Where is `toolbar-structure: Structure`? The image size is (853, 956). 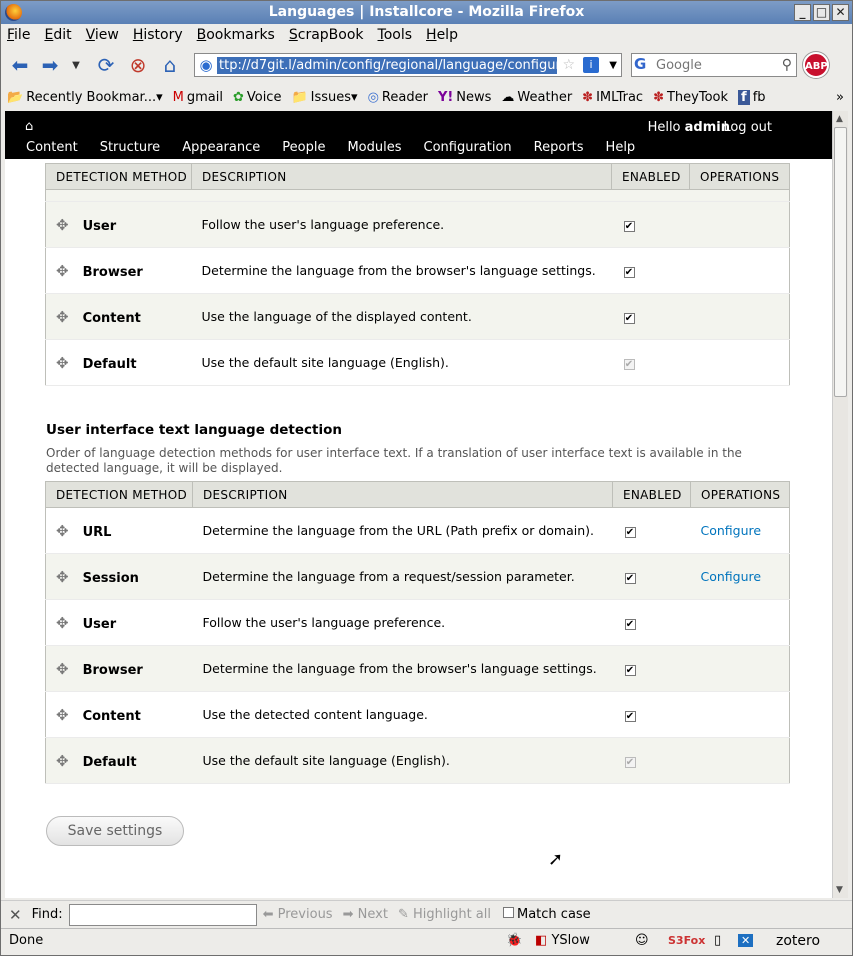
toolbar-structure: Structure is located at coordinates (130, 147).